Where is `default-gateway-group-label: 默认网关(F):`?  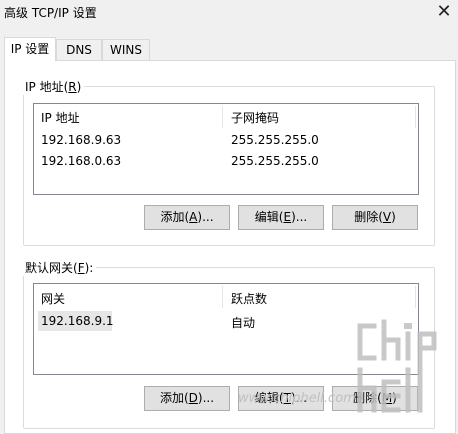 default-gateway-group-label: 默认网关(F): is located at coordinates (59, 267).